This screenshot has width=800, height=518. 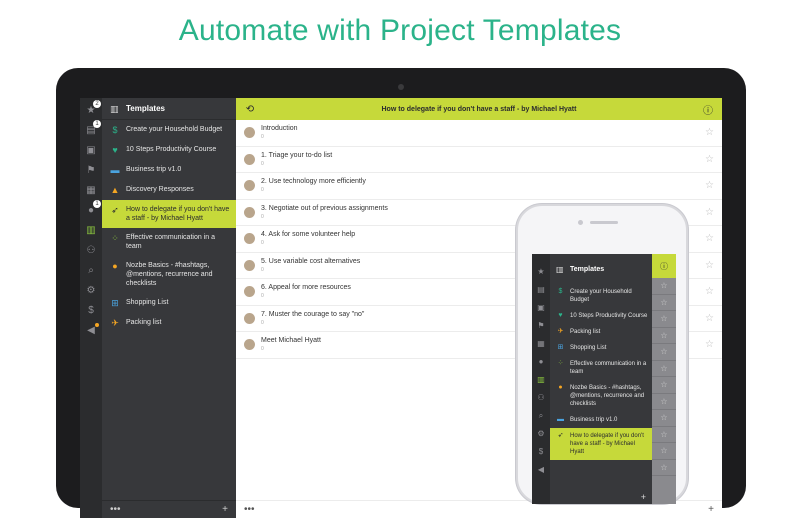 What do you see at coordinates (92, 209) in the screenshot?
I see `comments-icon: ● 1` at bounding box center [92, 209].